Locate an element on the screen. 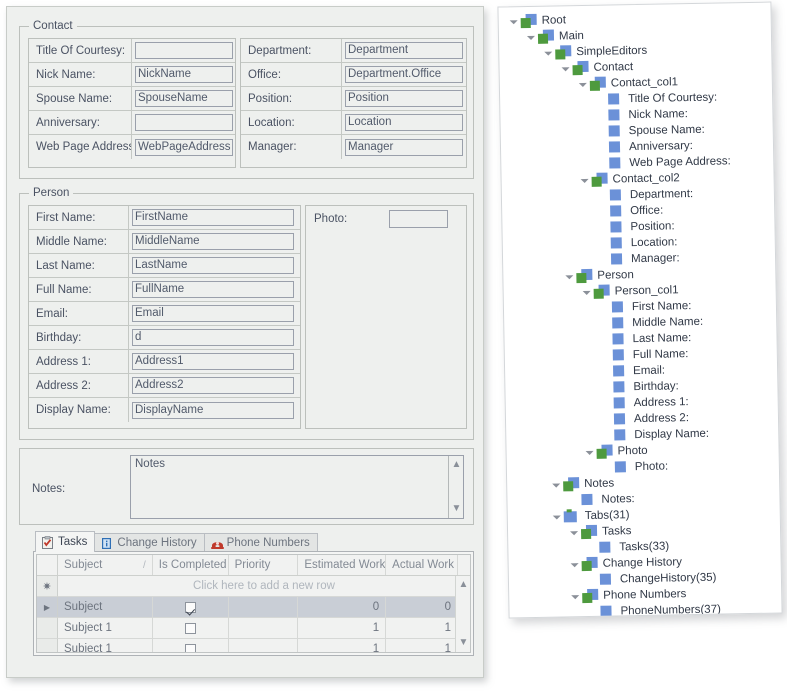 Image resolution: width=787 pixels, height=698 pixels. tree-node-label: Notes is located at coordinates (599, 484).